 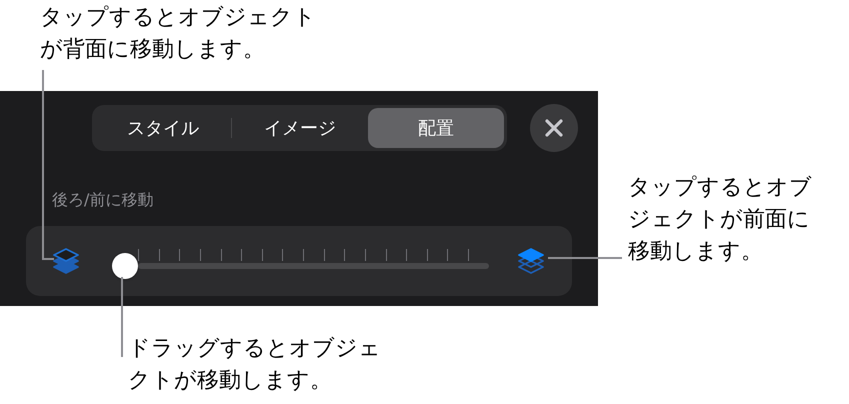 I want to click on tab: スタイル, so click(x=163, y=128).